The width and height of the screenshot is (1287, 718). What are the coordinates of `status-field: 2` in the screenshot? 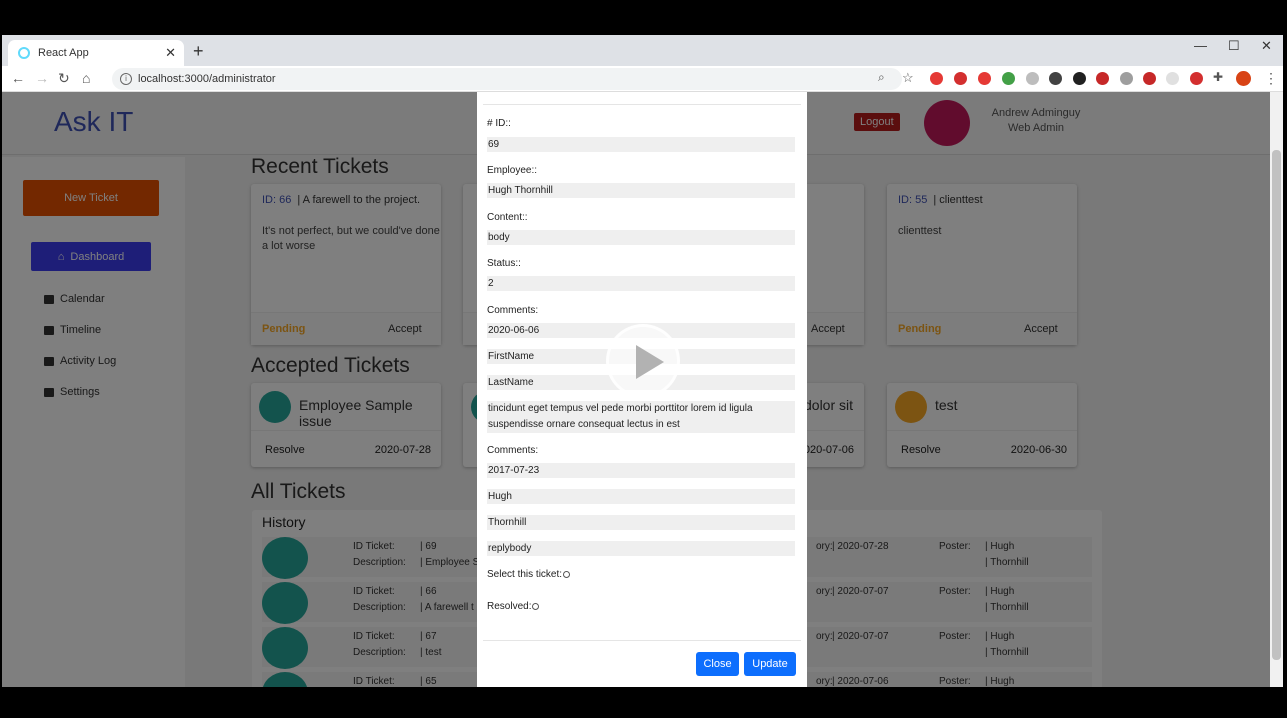 It's located at (641, 283).